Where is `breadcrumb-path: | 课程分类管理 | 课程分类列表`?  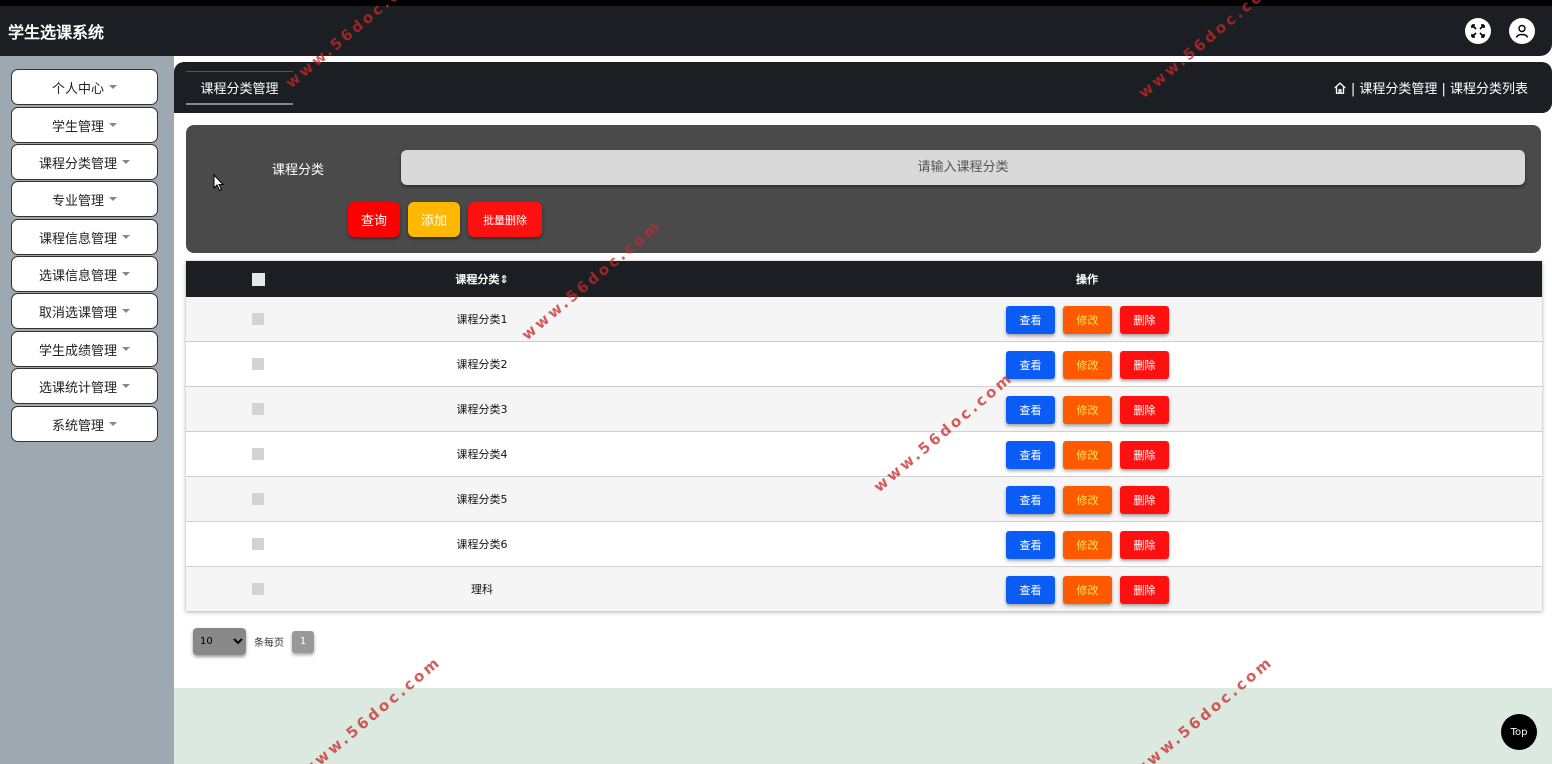 breadcrumb-path: | 课程分类管理 | 课程分类列表 is located at coordinates (1439, 89).